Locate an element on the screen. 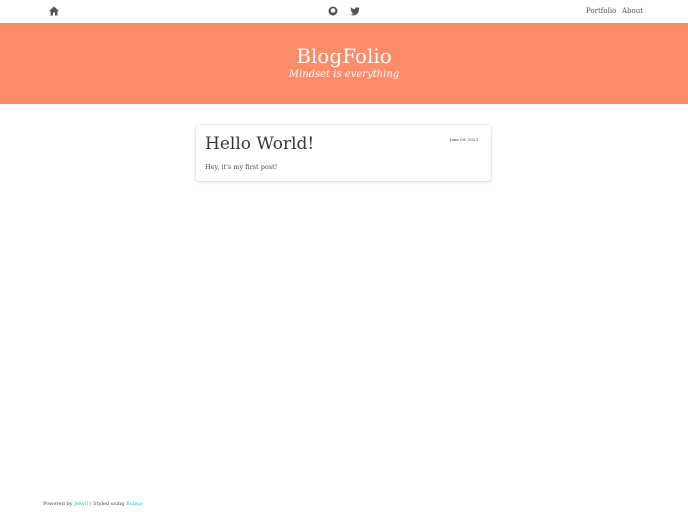 This screenshot has width=688, height=512. bulma-link: Bulma is located at coordinates (134, 504).